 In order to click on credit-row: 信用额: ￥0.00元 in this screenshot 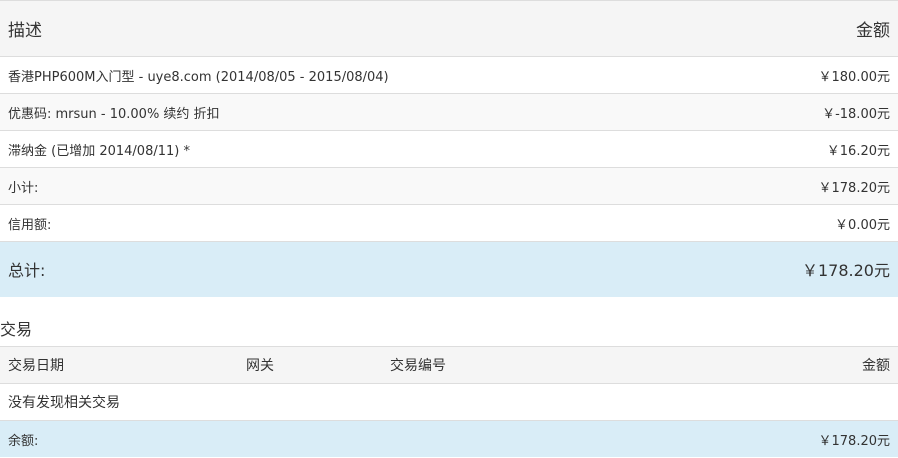, I will do `click(449, 223)`.